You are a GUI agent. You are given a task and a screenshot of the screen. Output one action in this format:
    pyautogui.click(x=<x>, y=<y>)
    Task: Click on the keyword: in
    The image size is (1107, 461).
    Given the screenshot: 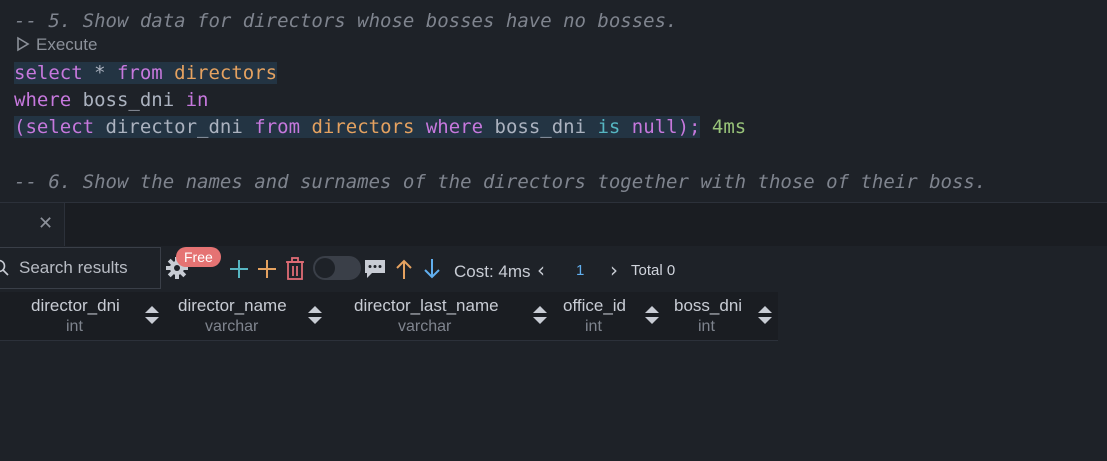 What is the action you would take?
    pyautogui.click(x=197, y=100)
    